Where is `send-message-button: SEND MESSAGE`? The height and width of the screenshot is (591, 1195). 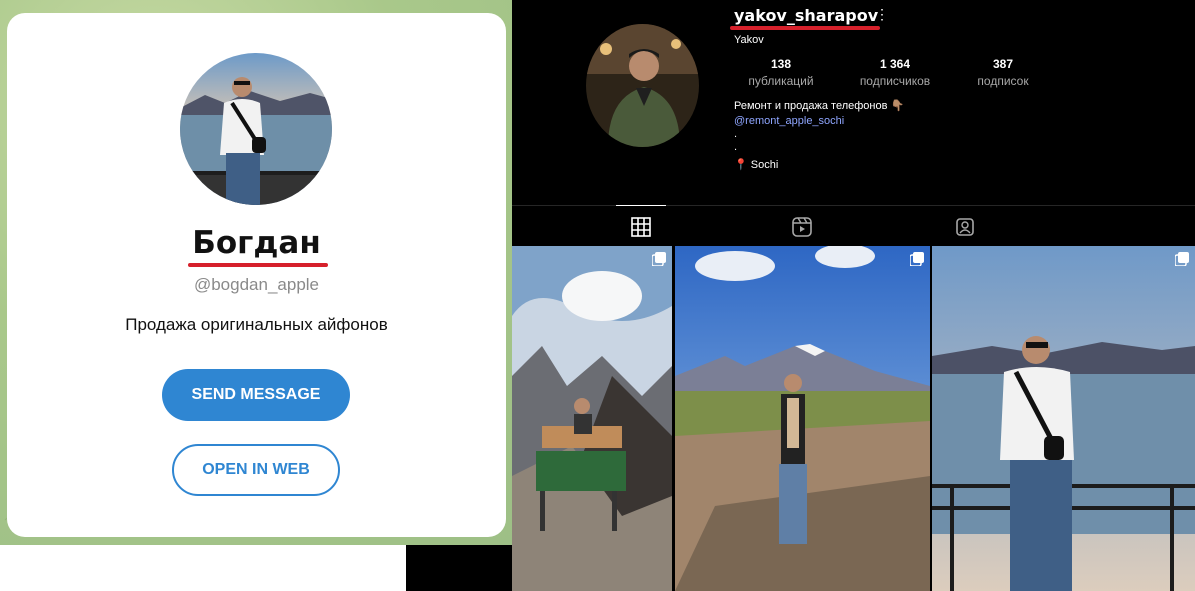 send-message-button: SEND MESSAGE is located at coordinates (256, 395).